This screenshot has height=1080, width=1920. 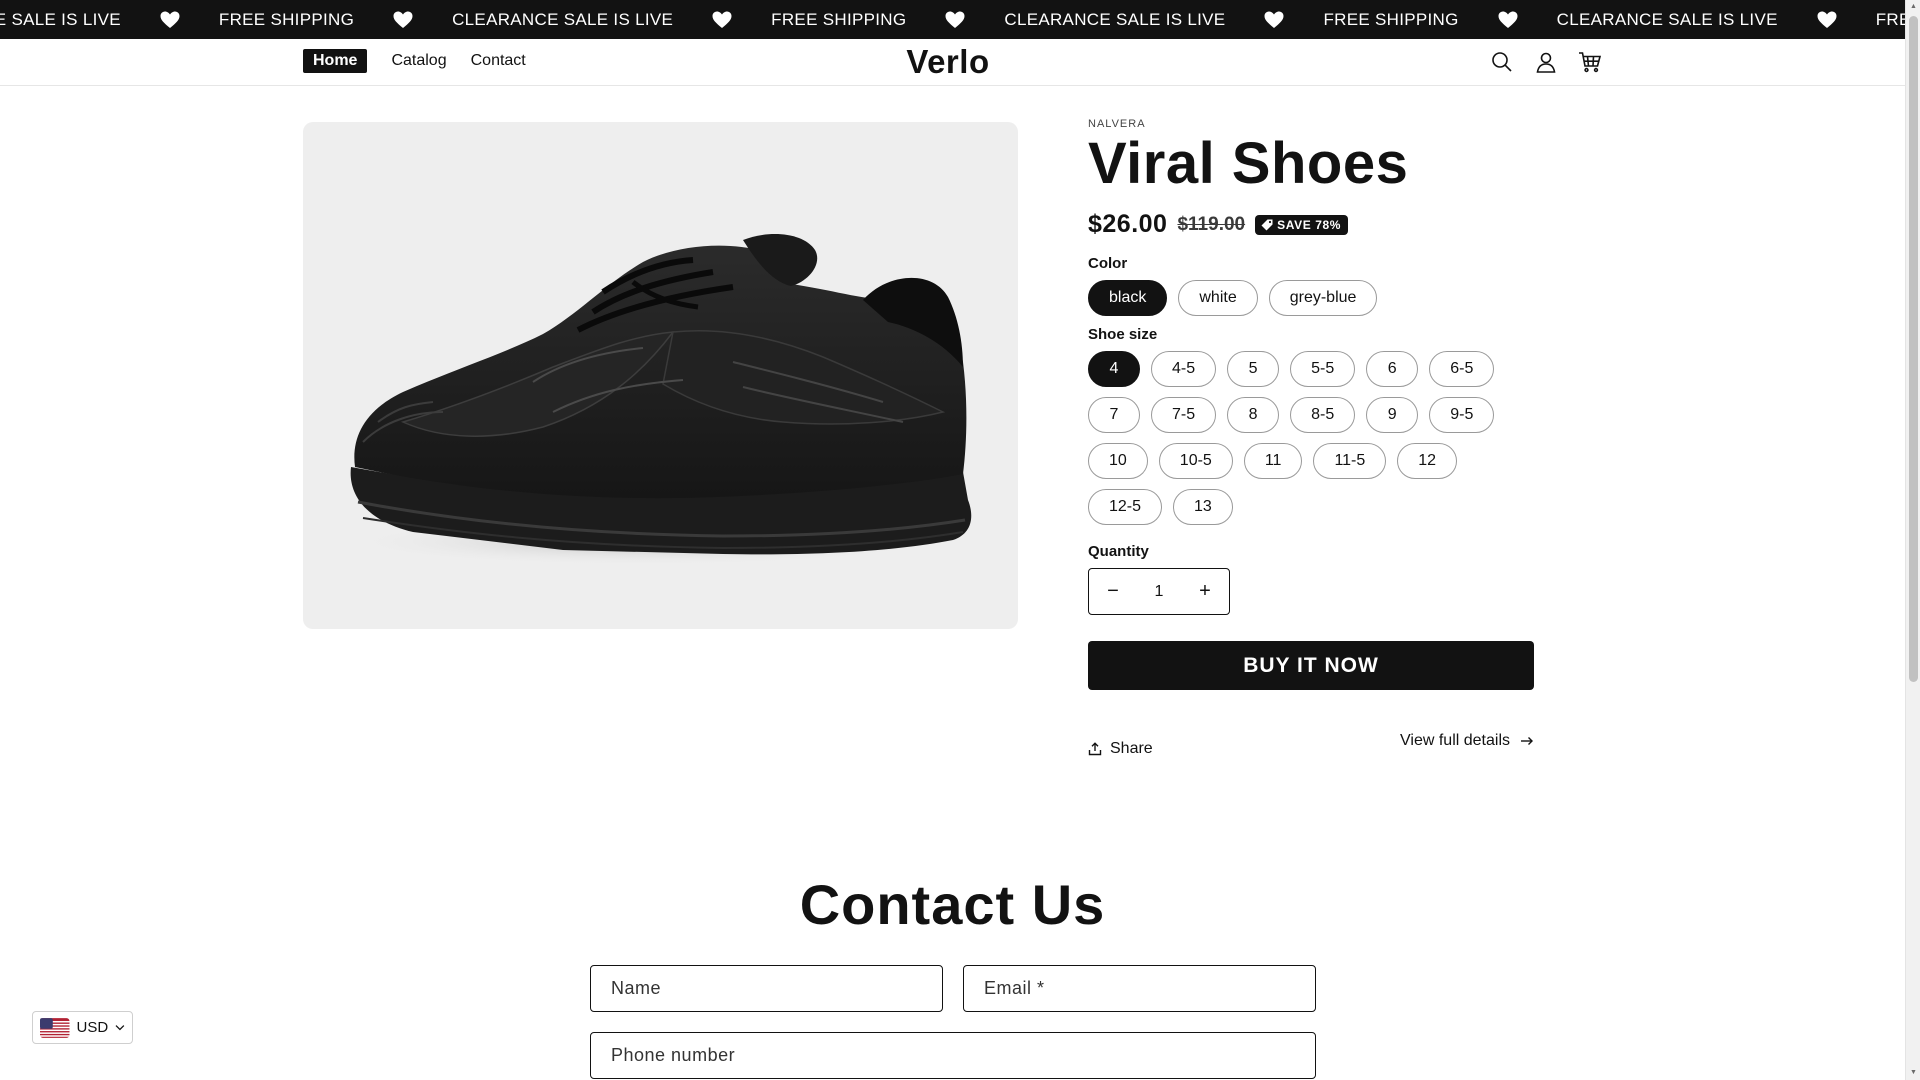 What do you see at coordinates (1311, 747) in the screenshot?
I see `share-row: Share View full details` at bounding box center [1311, 747].